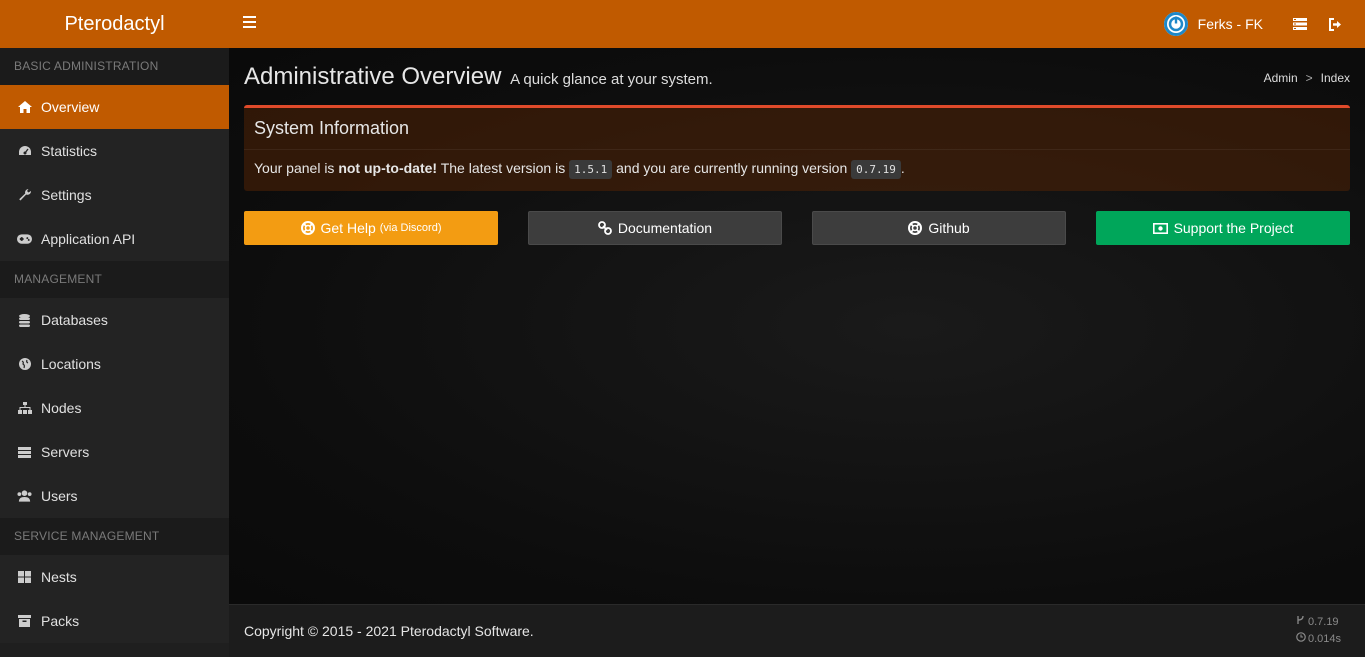 This screenshot has height=657, width=1365. I want to click on sidebar-section-header: MANAGEMENT, so click(114, 279).